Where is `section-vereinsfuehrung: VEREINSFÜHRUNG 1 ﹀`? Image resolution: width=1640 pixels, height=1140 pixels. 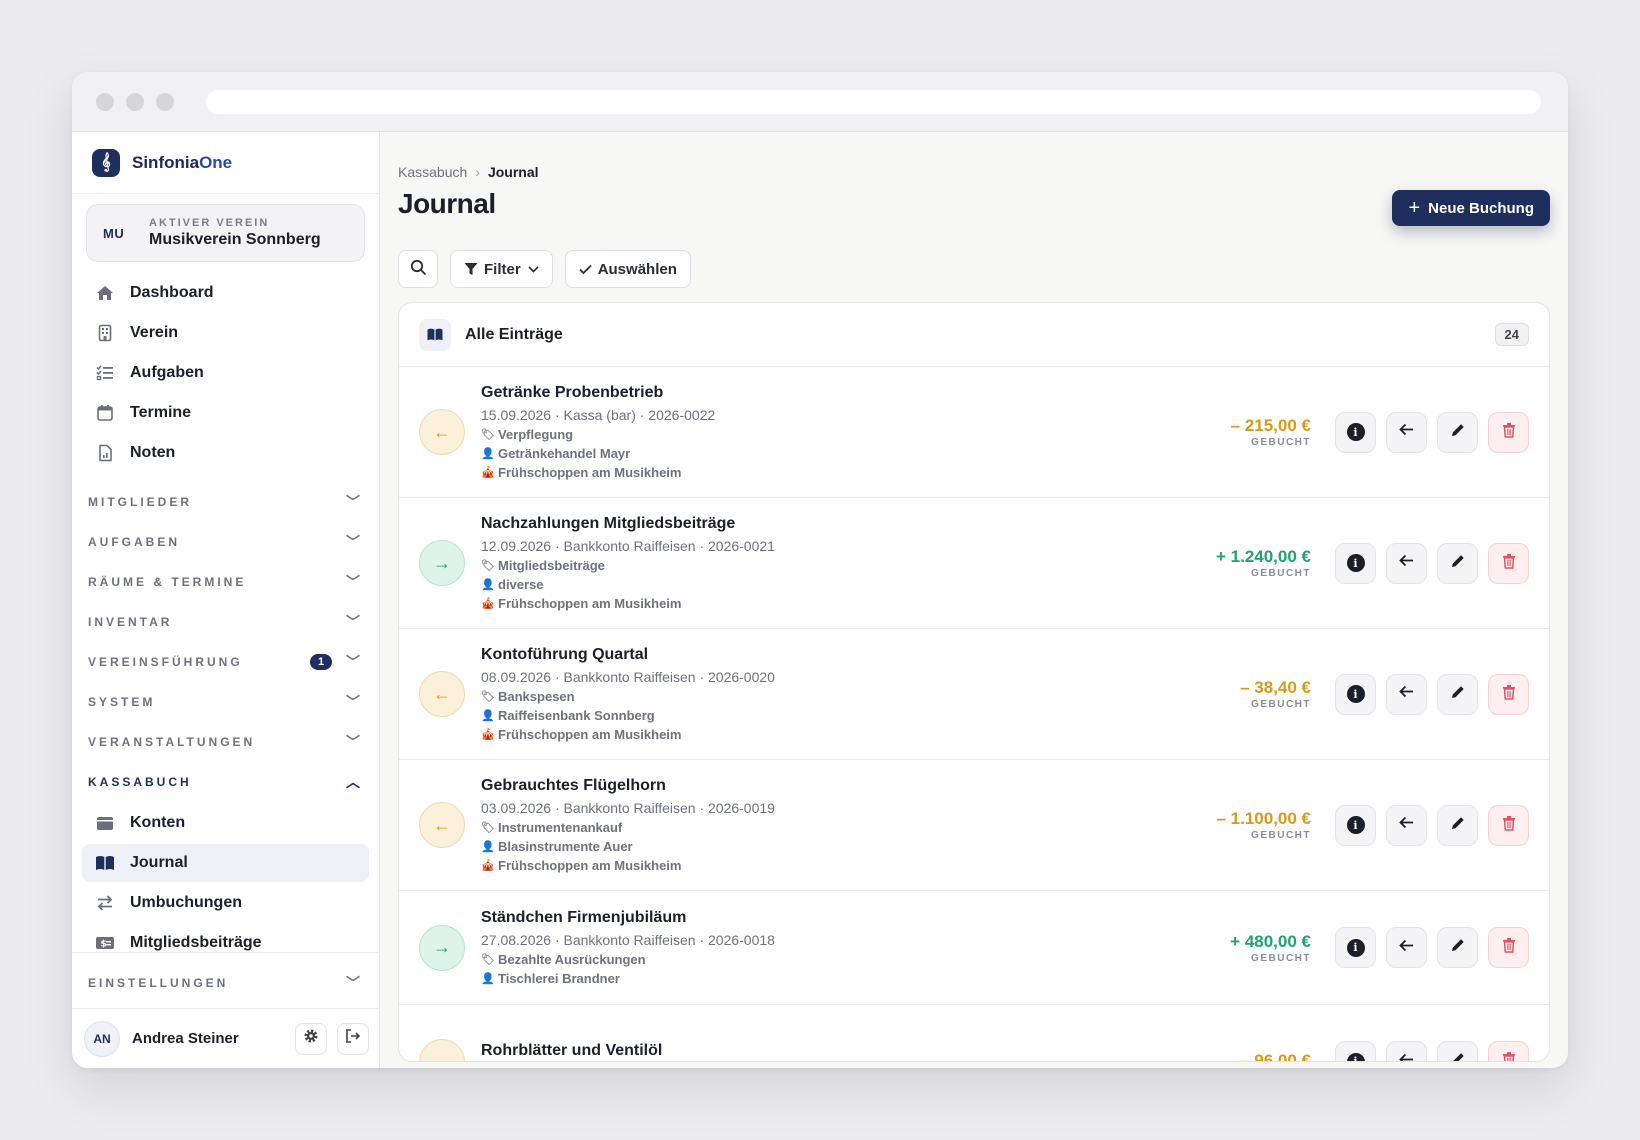
section-vereinsfuehrung: VEREINSFÜHRUNG 1 ﹀ is located at coordinates (225, 662).